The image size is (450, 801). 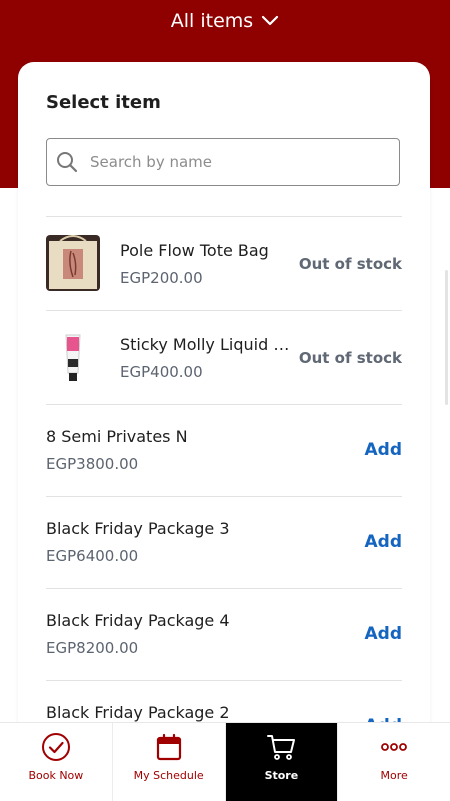 I want to click on list-item: 8 Semi Privates N EGP3800.00 Add, so click(x=224, y=450).